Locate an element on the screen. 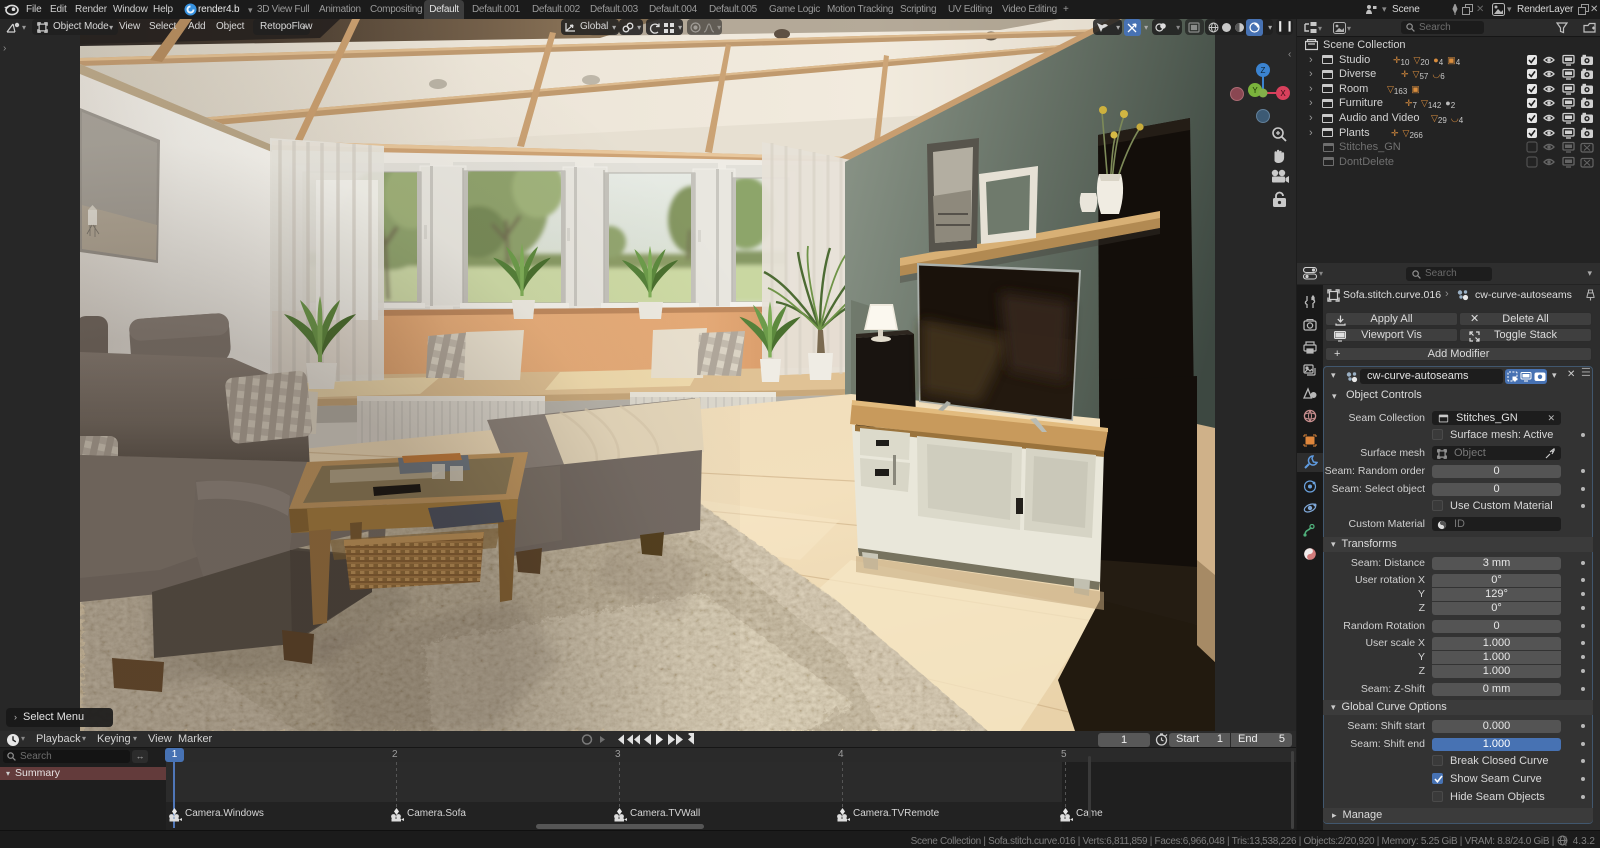 This screenshot has width=1600, height=848. svg-text: Y is located at coordinates (1255, 90).